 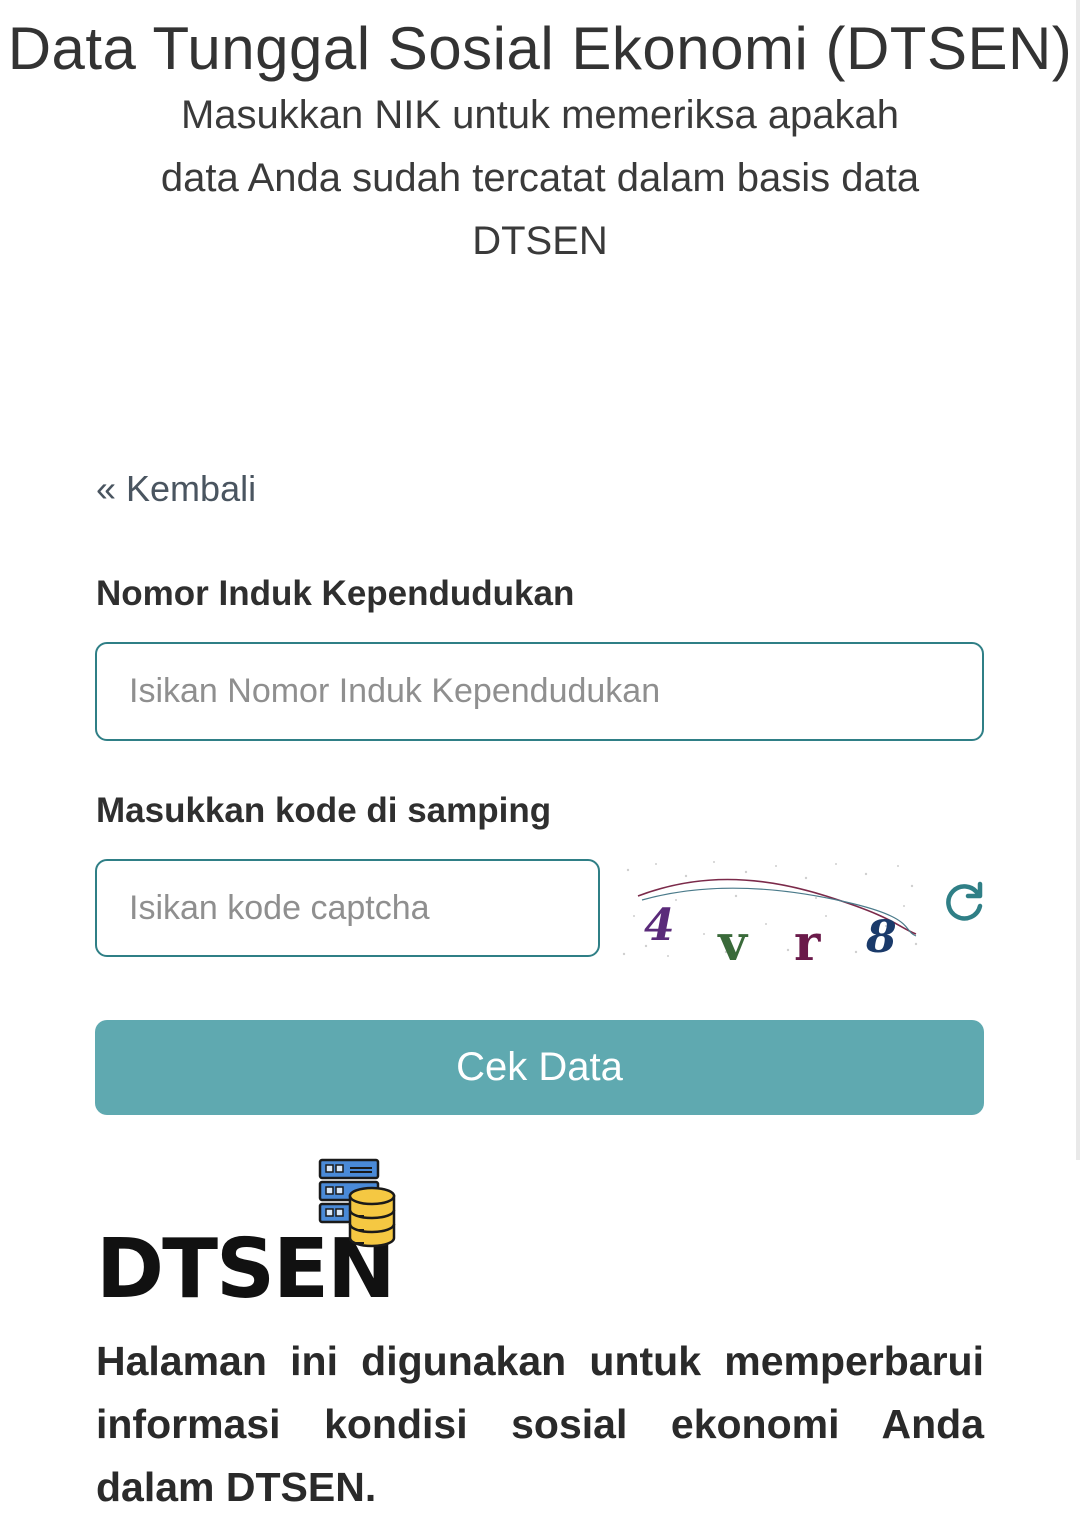 What do you see at coordinates (176, 489) in the screenshot?
I see `back-link: « Kembali` at bounding box center [176, 489].